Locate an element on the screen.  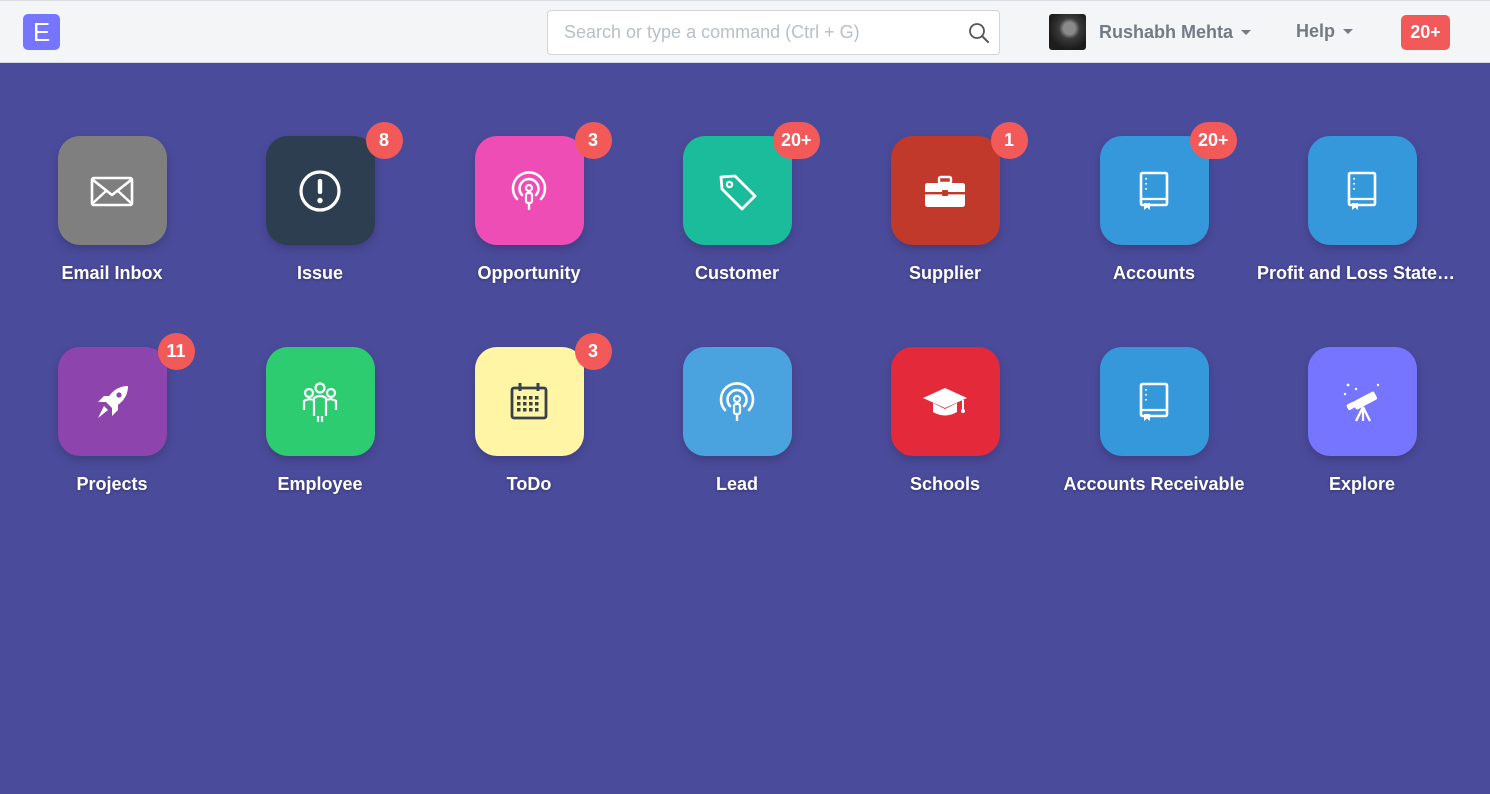
user-menu: Rushabh Mehta is located at coordinates (1150, 32).